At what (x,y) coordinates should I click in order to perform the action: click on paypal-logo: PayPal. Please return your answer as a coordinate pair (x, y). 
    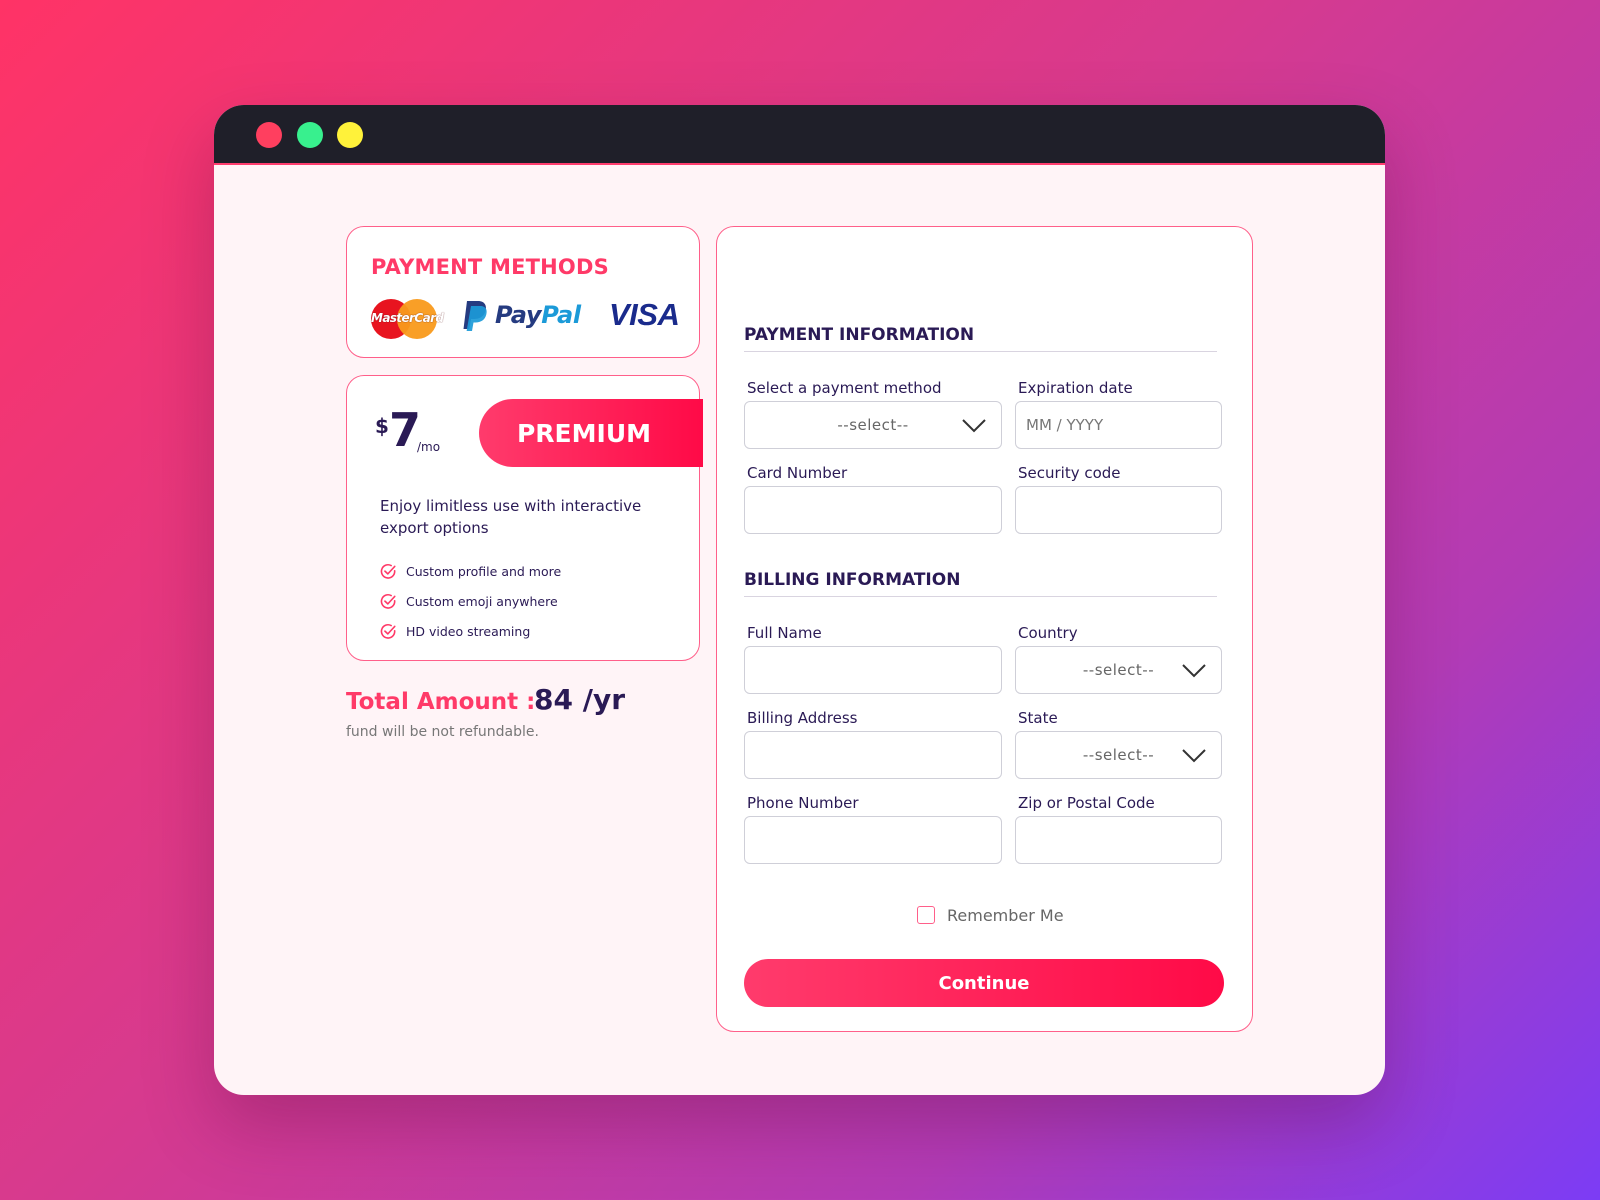
    Looking at the image, I should click on (523, 317).